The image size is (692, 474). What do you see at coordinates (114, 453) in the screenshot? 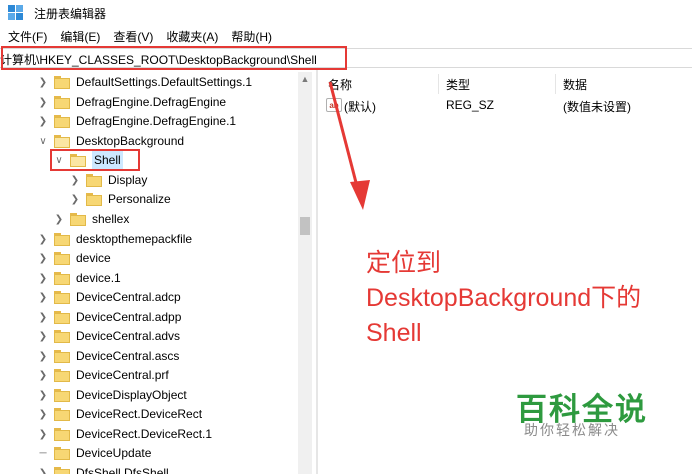
I see `tree-item-label: DeviceUpdate` at bounding box center [114, 453].